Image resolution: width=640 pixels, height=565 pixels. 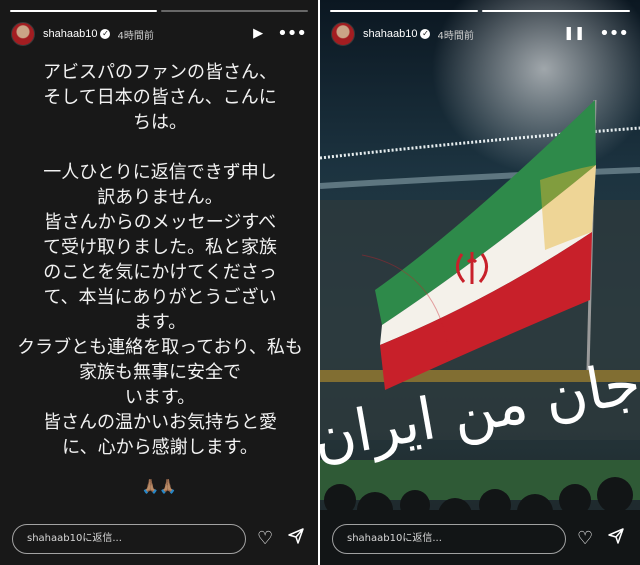 What do you see at coordinates (574, 34) in the screenshot?
I see `pause-icon: ❚❚` at bounding box center [574, 34].